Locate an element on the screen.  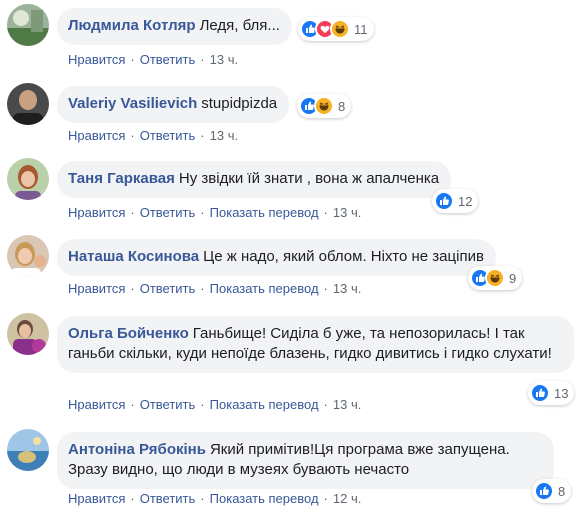
comment-author: Таня Гаркавая is located at coordinates (121, 178).